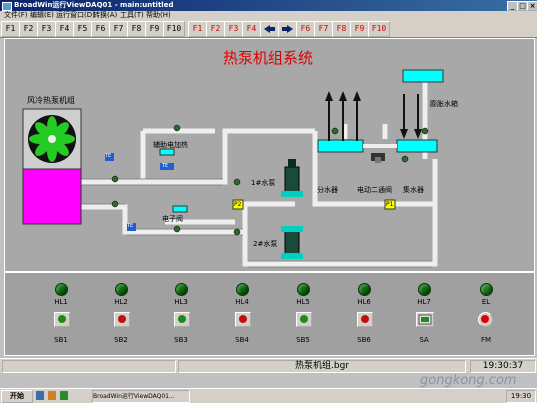 The width and height of the screenshot is (537, 403). What do you see at coordinates (174, 29) in the screenshot?
I see `fkey-left-F10: F10` at bounding box center [174, 29].